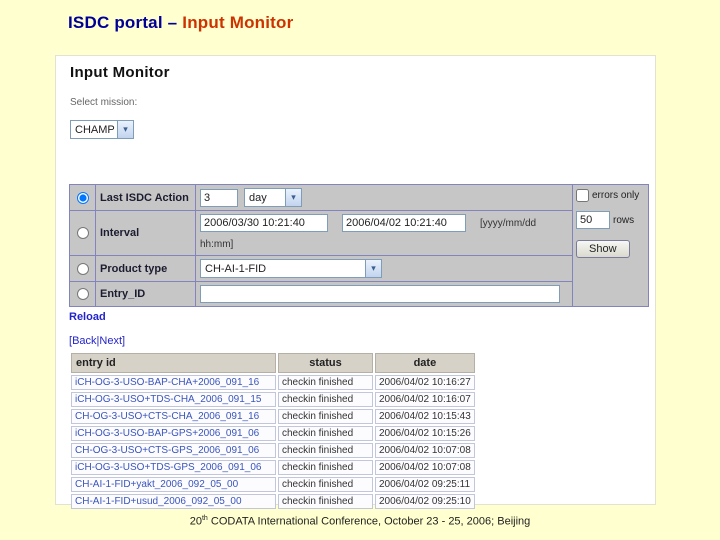 The width and height of the screenshot is (720, 540). Describe the element at coordinates (616, 195) in the screenshot. I see `errors-only-label: errors only` at that location.